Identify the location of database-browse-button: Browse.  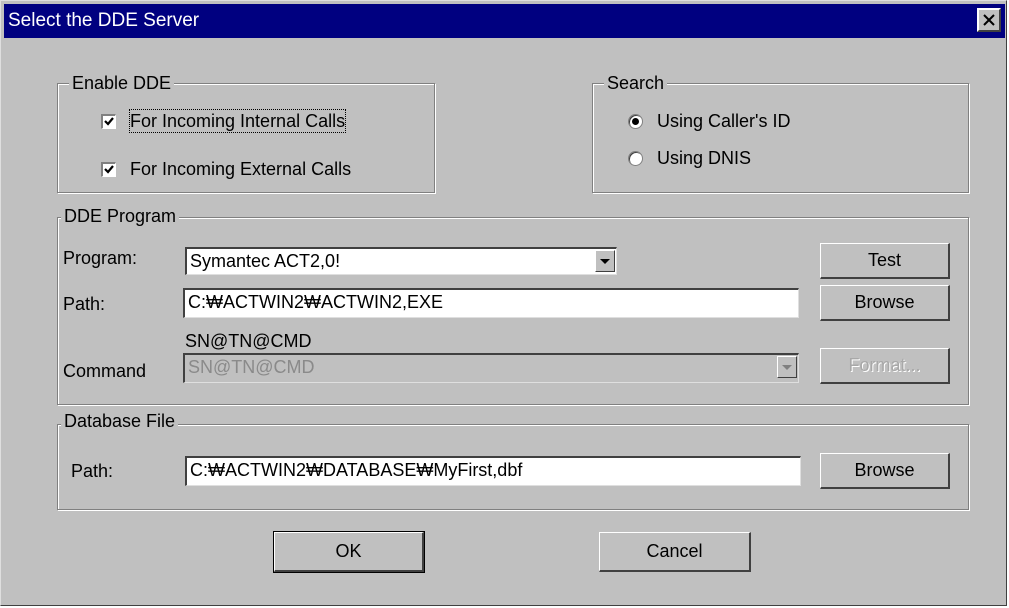
(885, 471).